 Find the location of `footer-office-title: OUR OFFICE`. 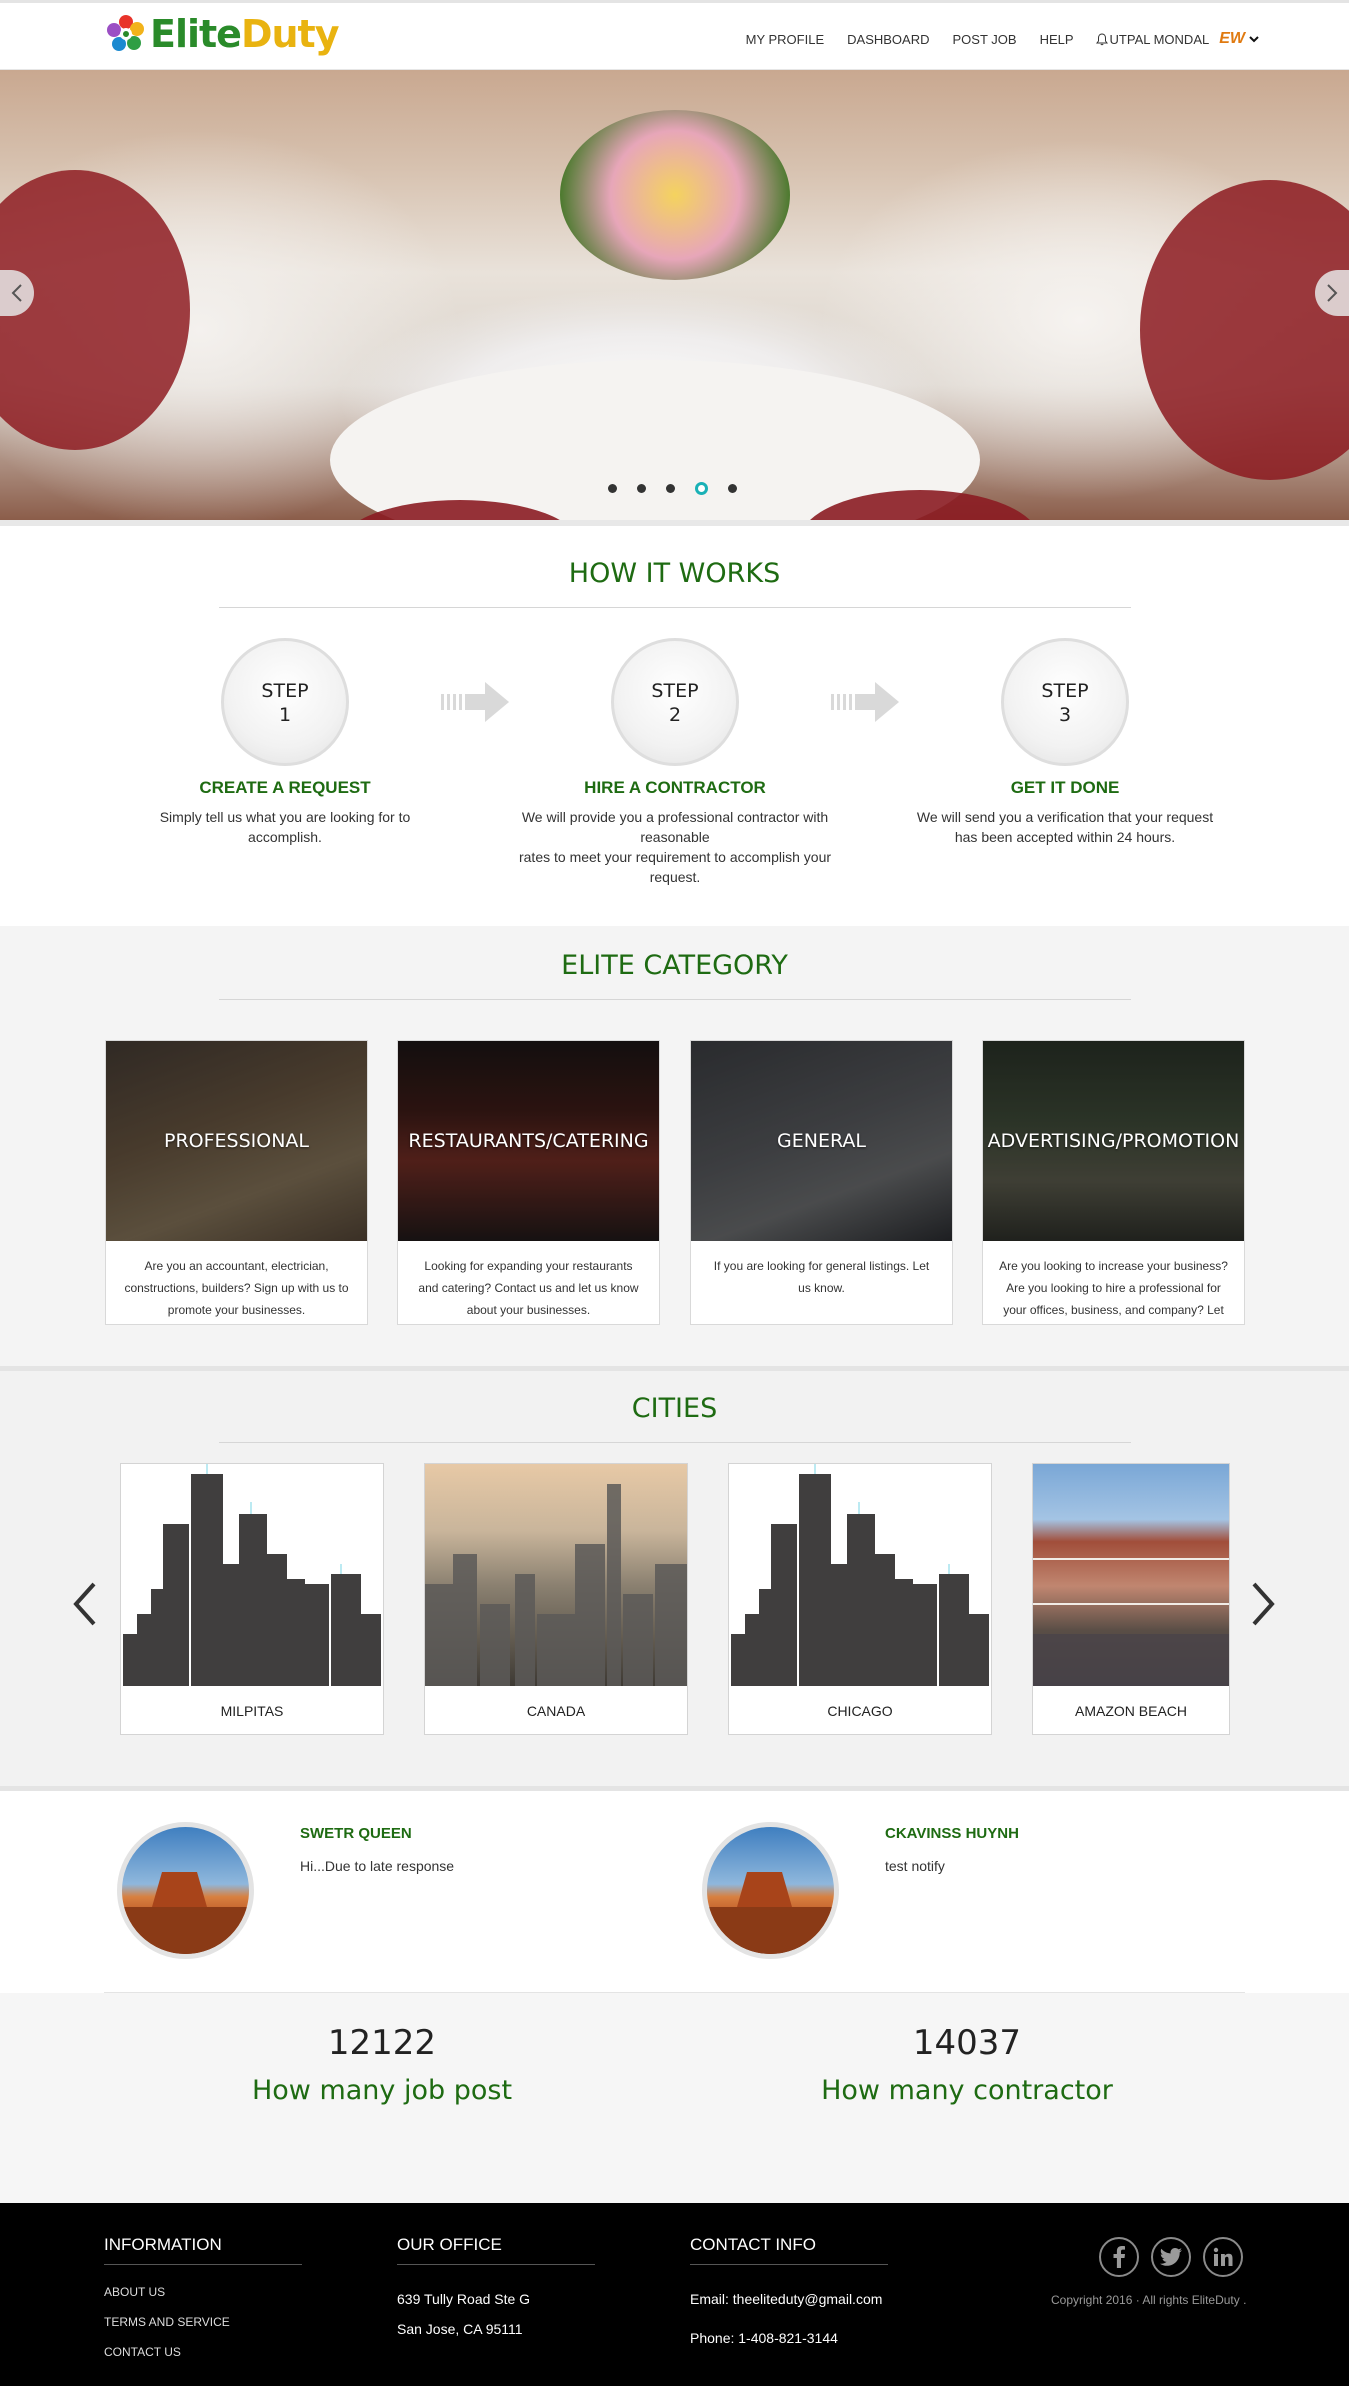

footer-office-title: OUR OFFICE is located at coordinates (449, 2244).